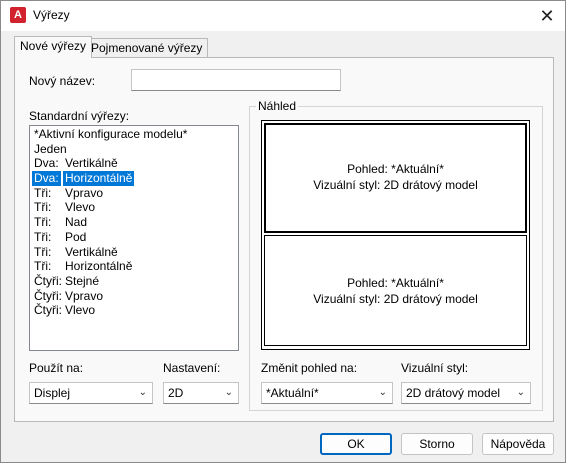 This screenshot has height=463, width=566. I want to click on list-item-name: Jeden, so click(50, 148).